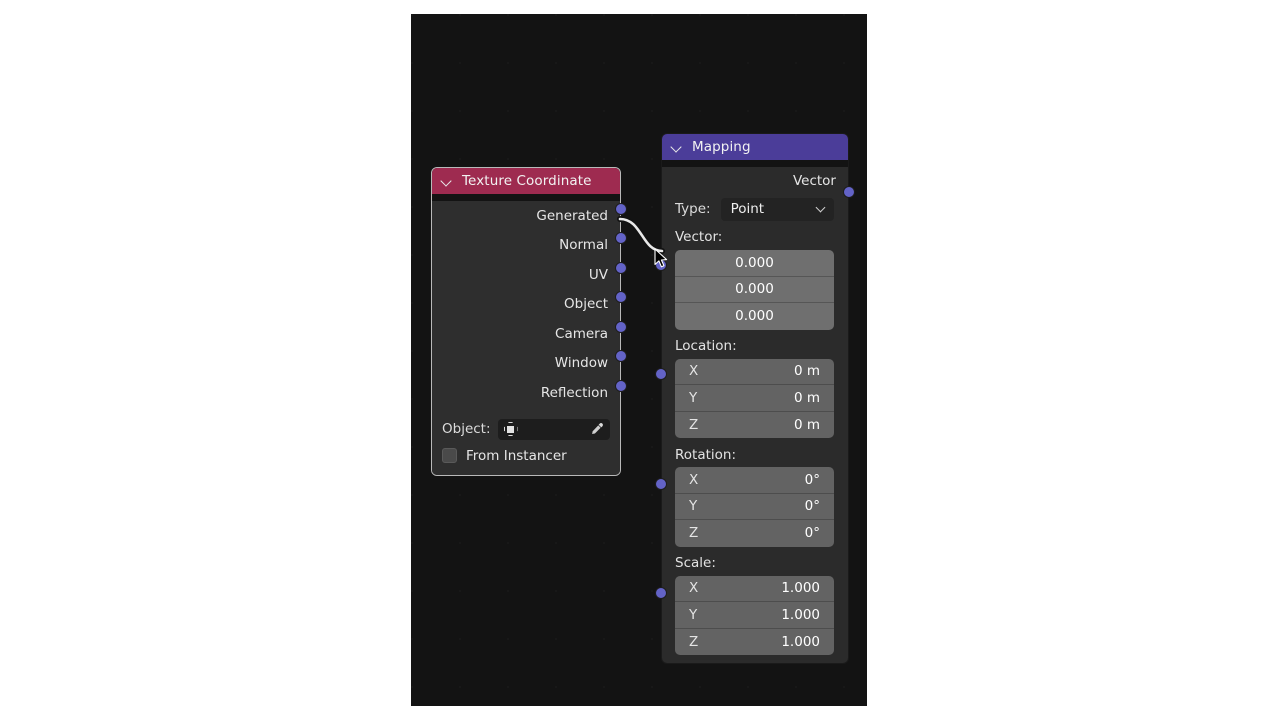  Describe the element at coordinates (754, 642) in the screenshot. I see `scale-field-z: Z 1.000` at that location.